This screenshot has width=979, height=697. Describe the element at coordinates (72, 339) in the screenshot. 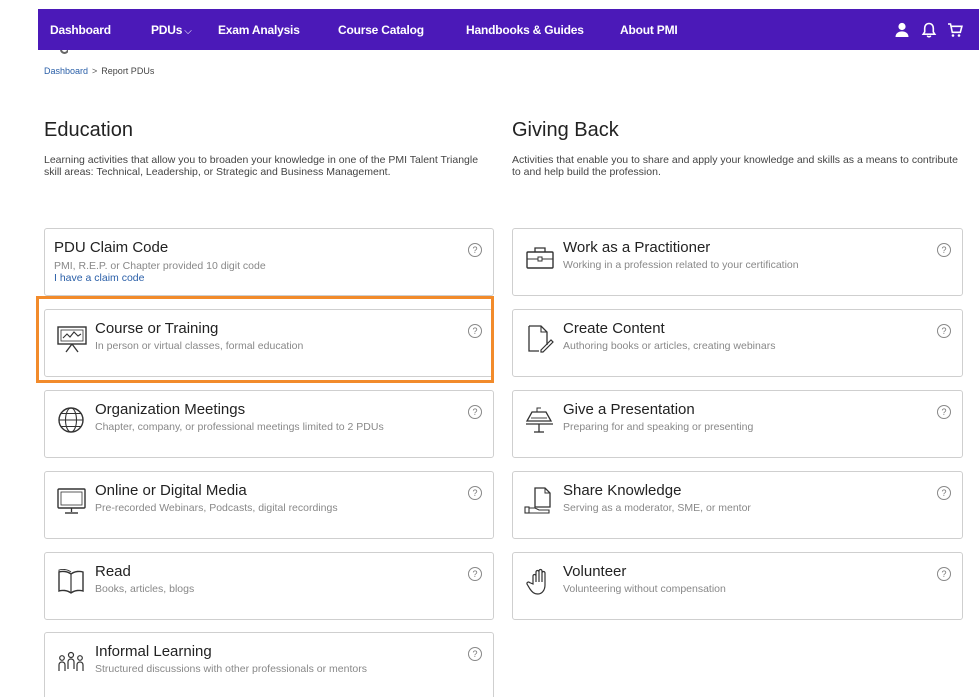

I see `presentation-board-icon` at that location.